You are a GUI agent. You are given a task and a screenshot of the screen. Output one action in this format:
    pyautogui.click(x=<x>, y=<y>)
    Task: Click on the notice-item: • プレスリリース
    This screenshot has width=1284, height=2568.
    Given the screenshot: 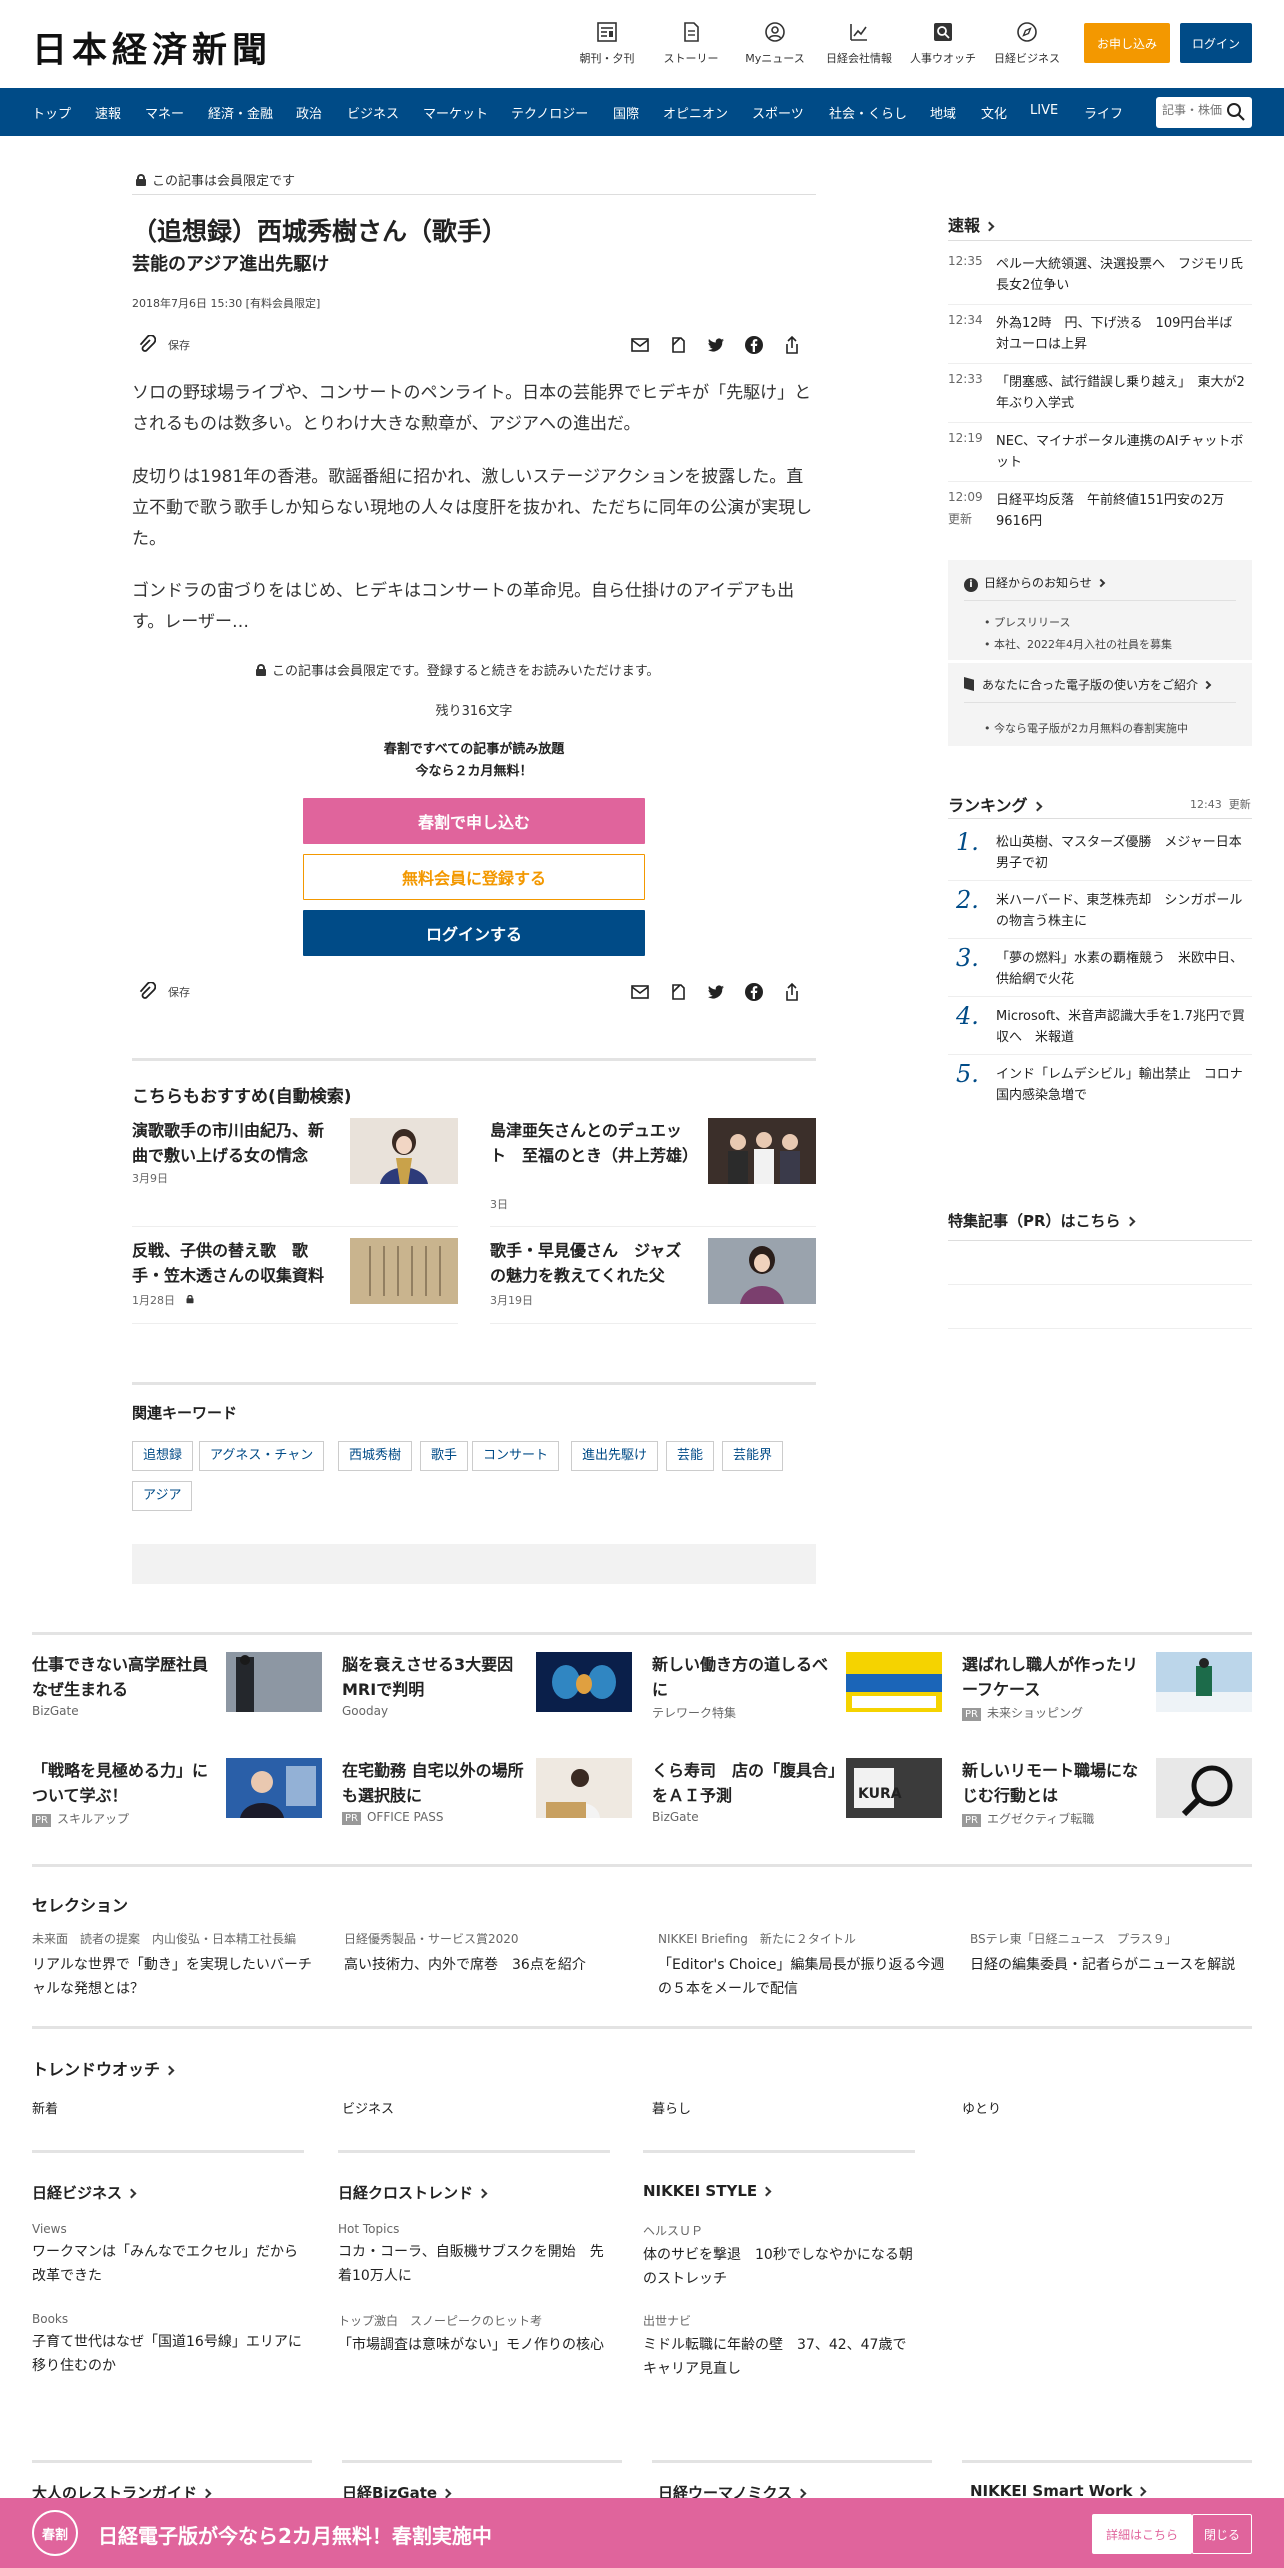 What is the action you would take?
    pyautogui.click(x=1027, y=622)
    